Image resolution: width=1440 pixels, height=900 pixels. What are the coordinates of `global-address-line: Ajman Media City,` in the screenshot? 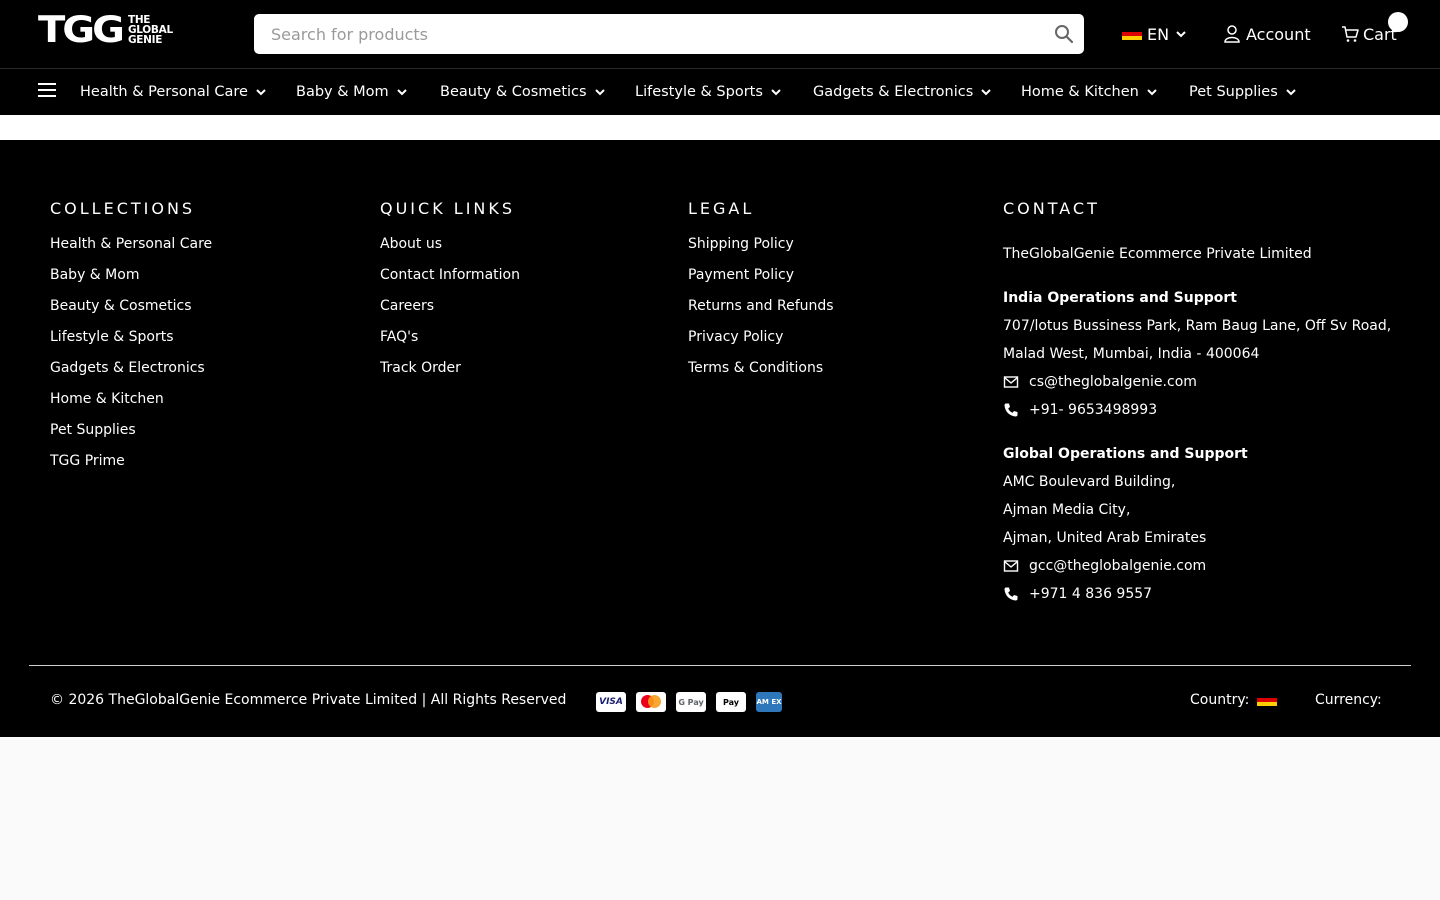 It's located at (1067, 510).